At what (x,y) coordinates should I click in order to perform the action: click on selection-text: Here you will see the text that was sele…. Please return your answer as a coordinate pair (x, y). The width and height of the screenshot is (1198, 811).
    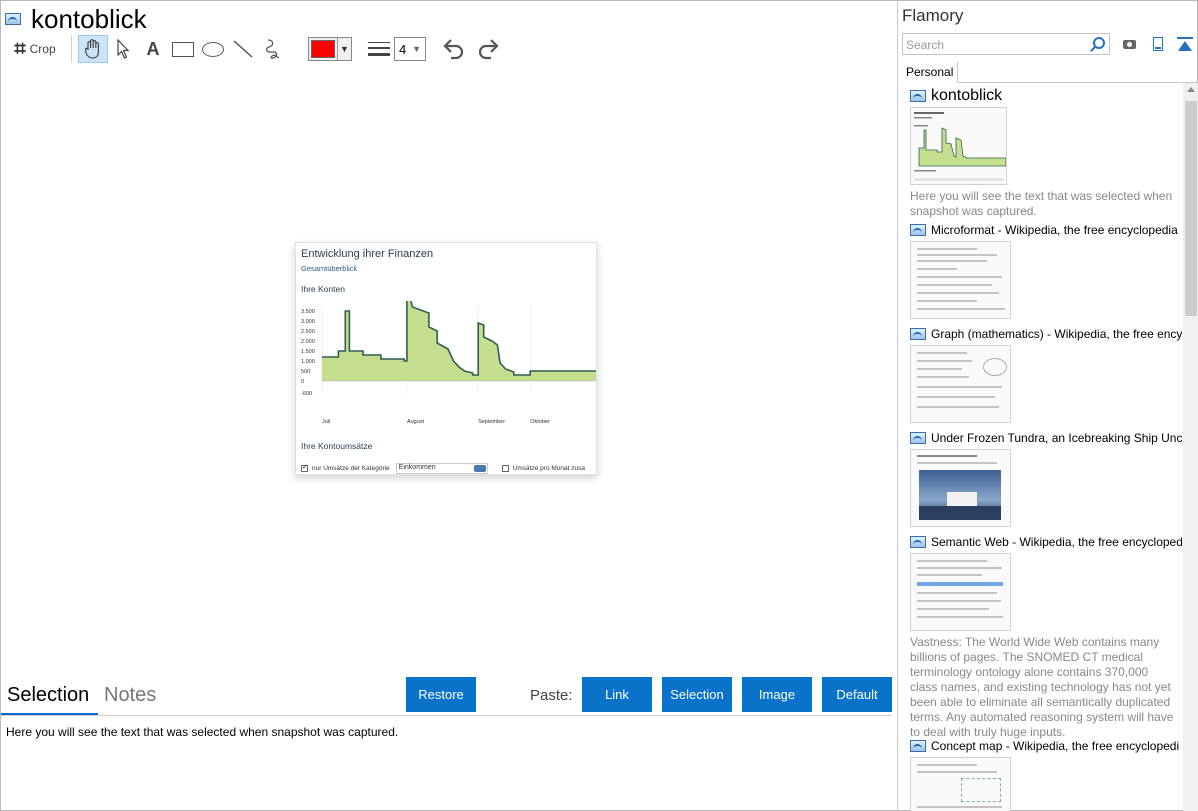
    Looking at the image, I should click on (202, 732).